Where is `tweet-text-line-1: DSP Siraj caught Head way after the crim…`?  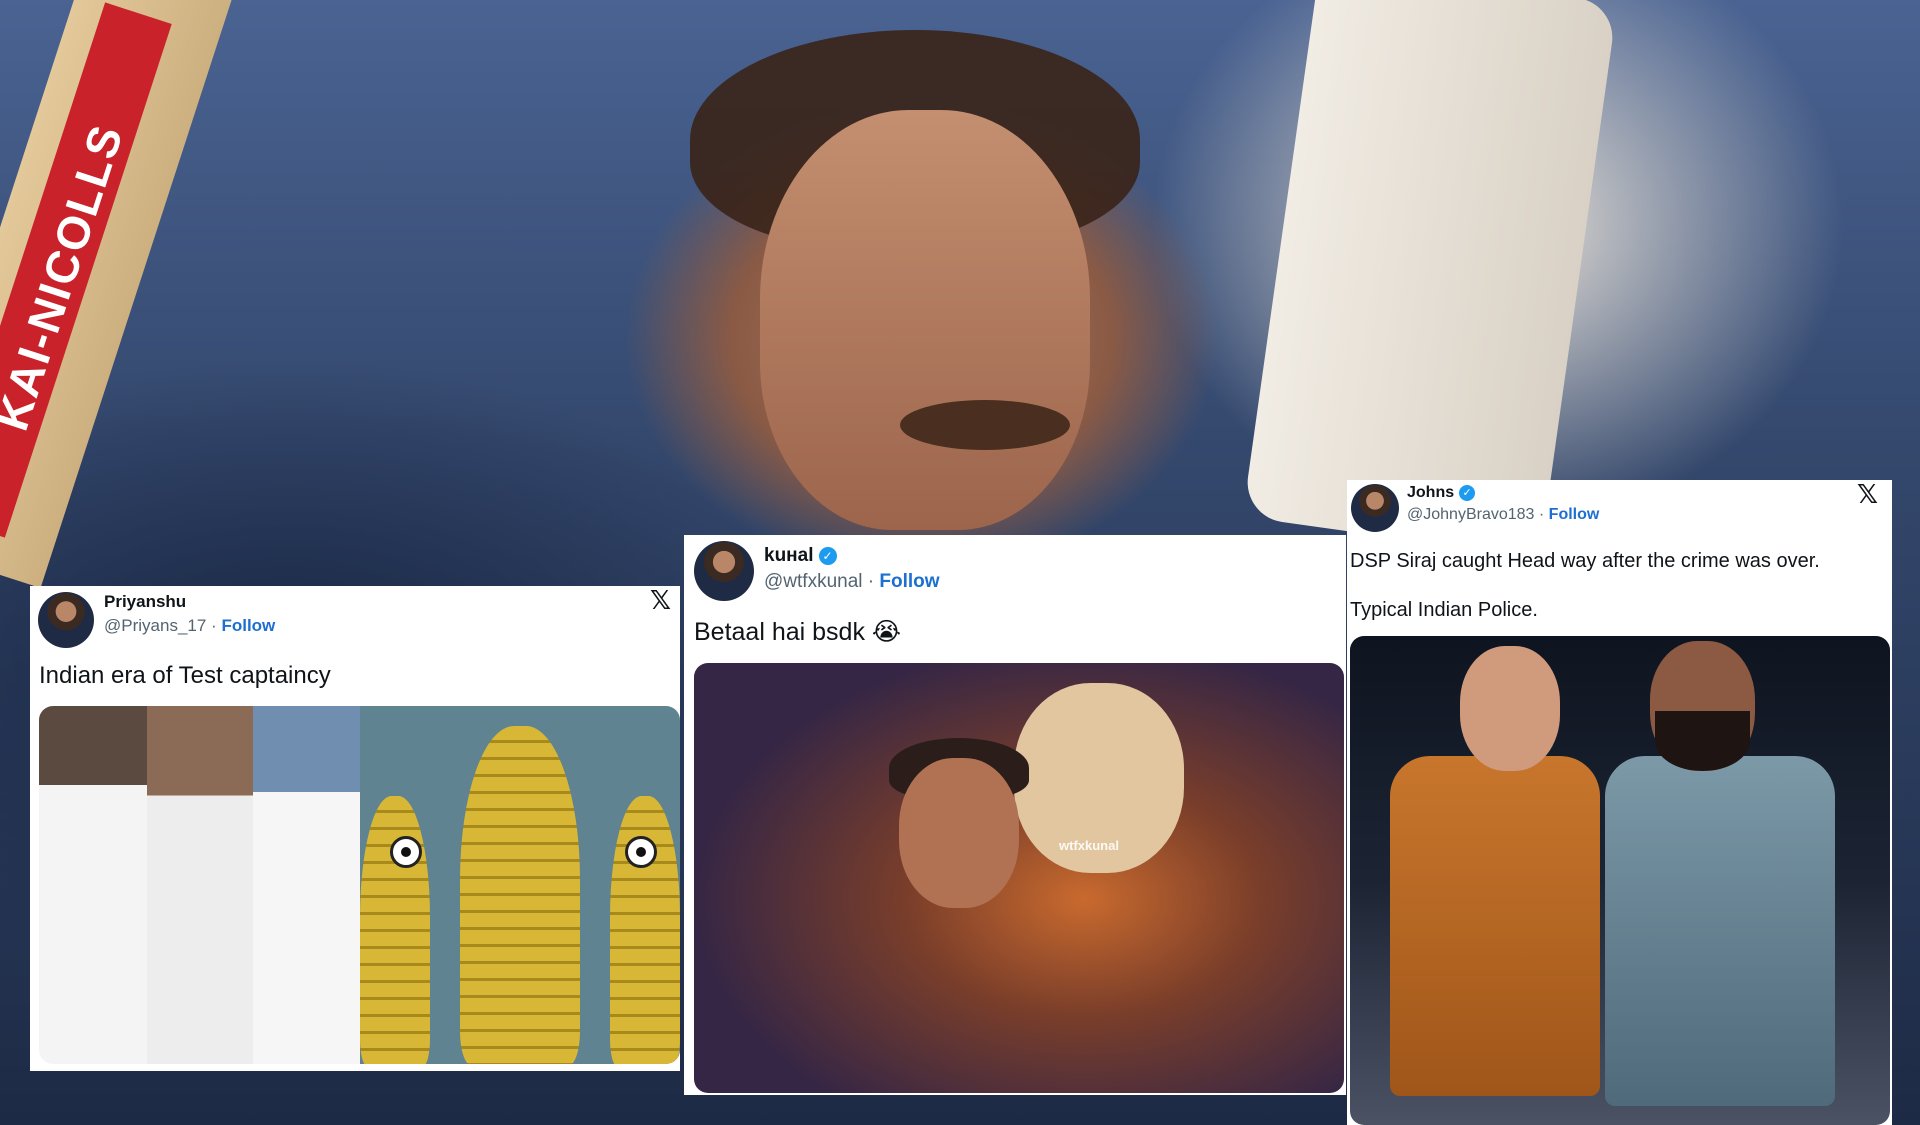 tweet-text-line-1: DSP Siraj caught Head way after the crim… is located at coordinates (1585, 561).